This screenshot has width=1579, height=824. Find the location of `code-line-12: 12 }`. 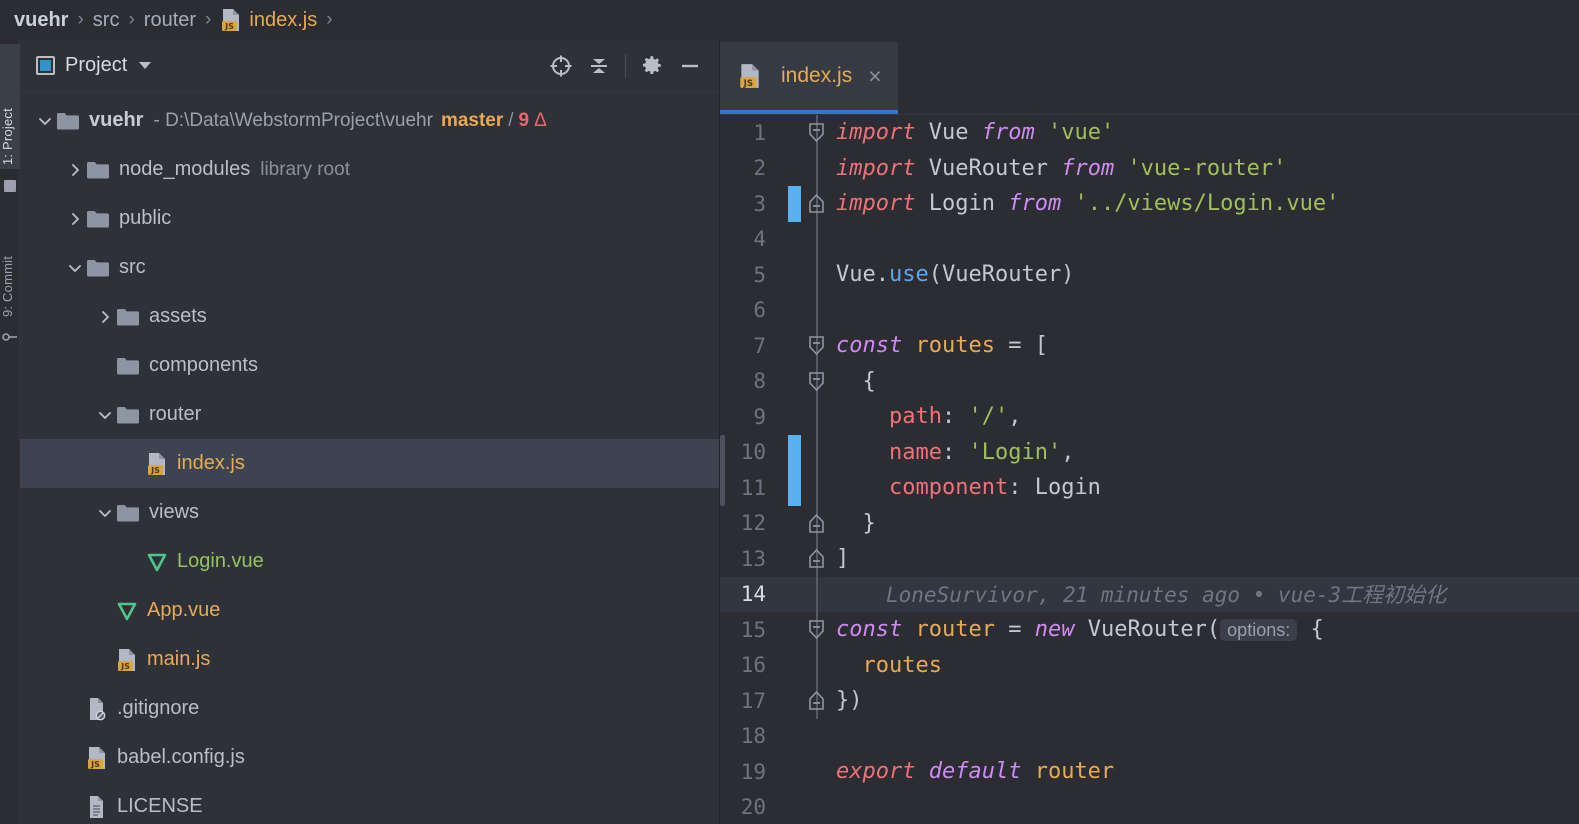

code-line-12: 12 } is located at coordinates (1149, 523).